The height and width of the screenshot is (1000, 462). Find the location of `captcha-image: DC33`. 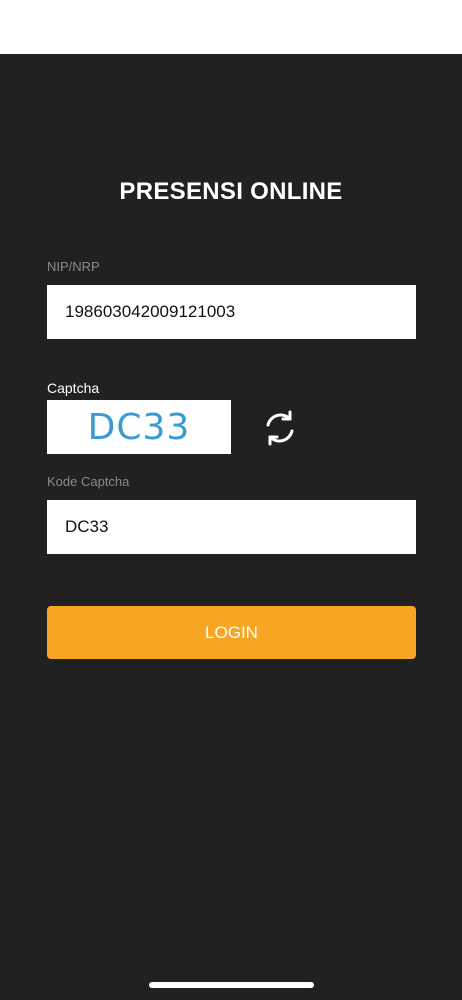

captcha-image: DC33 is located at coordinates (139, 427).